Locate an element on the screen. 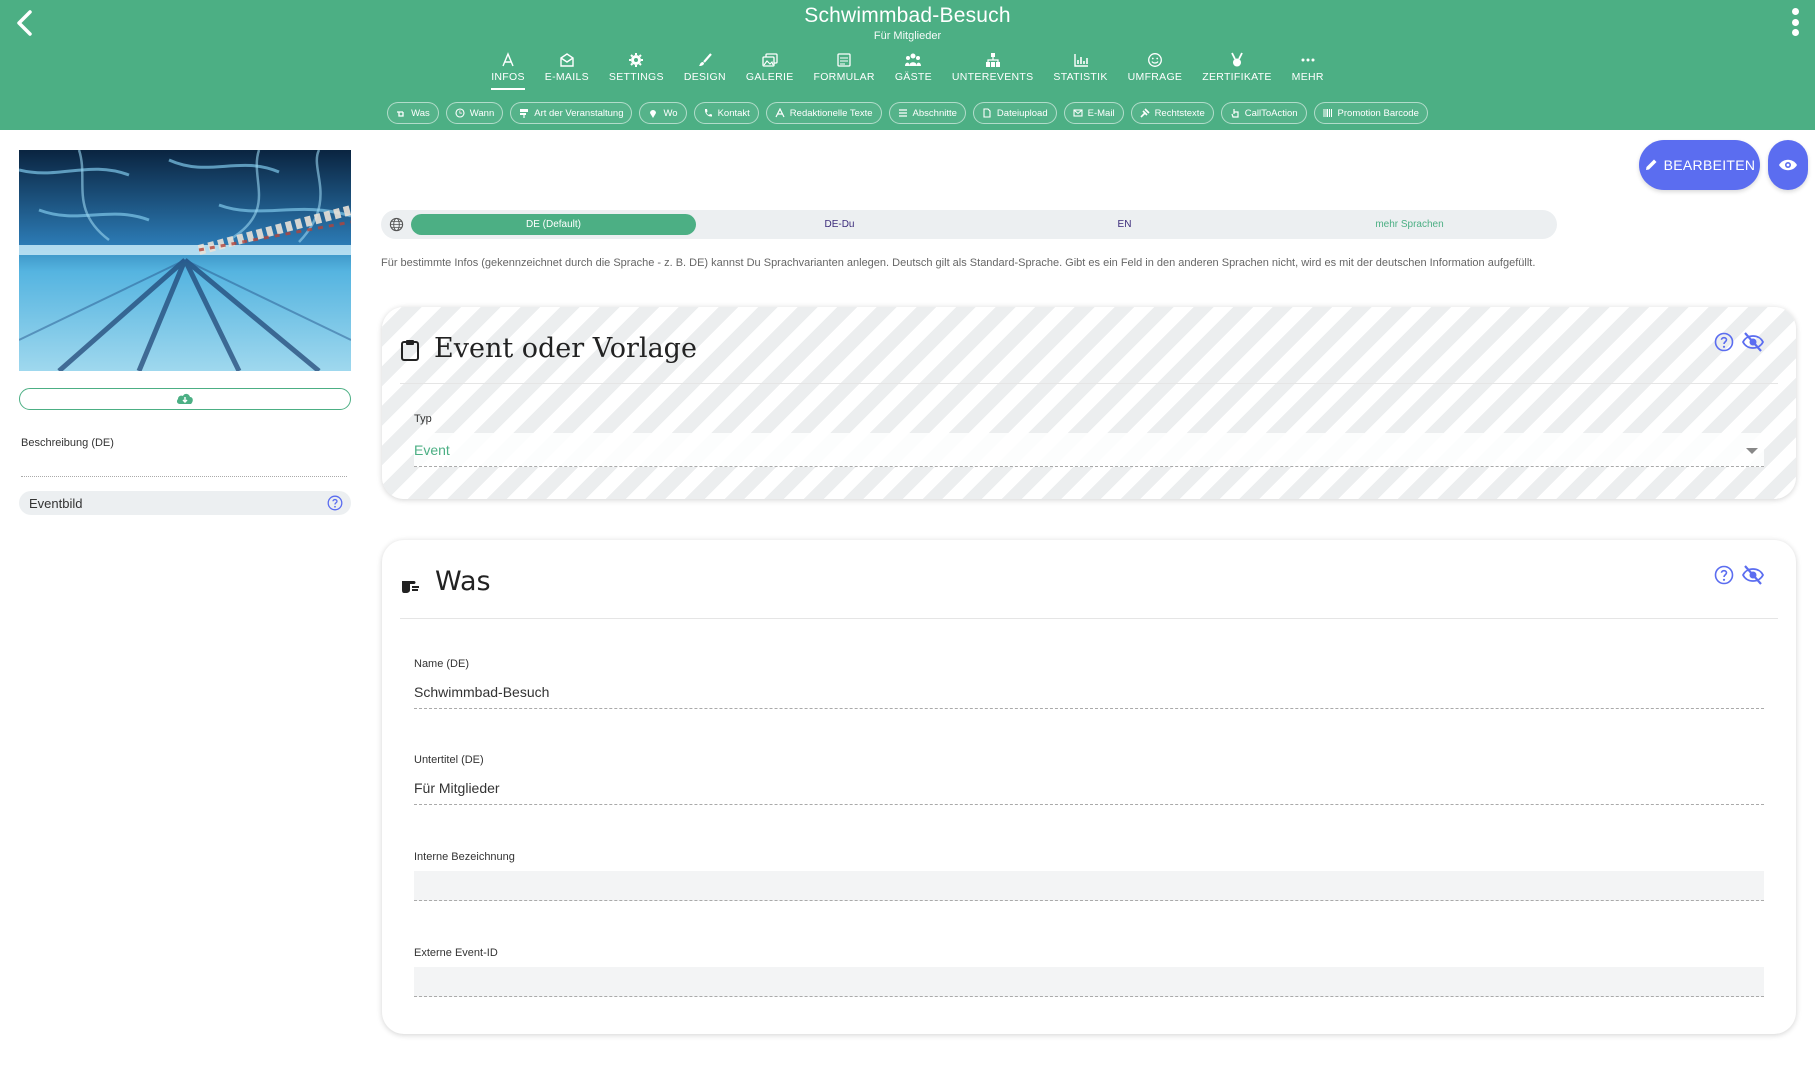 The width and height of the screenshot is (1815, 1068). eventbild-section: Eventbild is located at coordinates (185, 503).